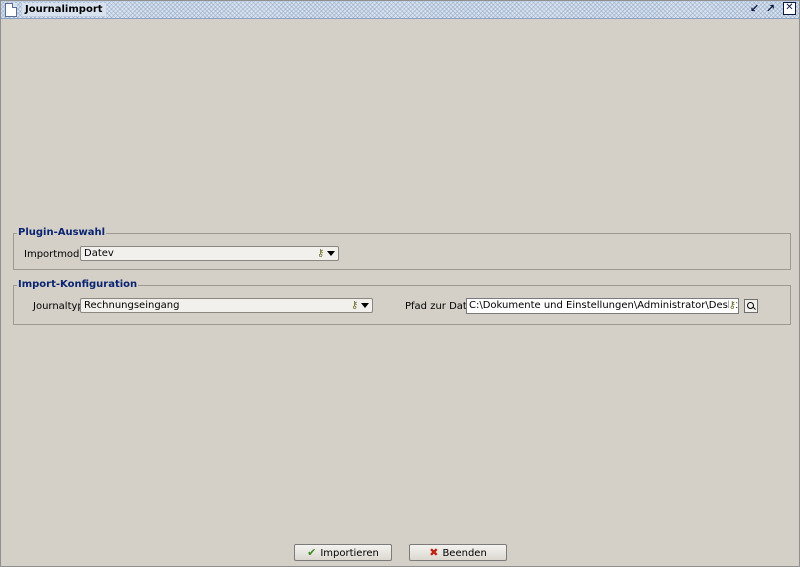 This screenshot has width=800, height=567. What do you see at coordinates (751, 306) in the screenshot?
I see `browse-search-icon` at bounding box center [751, 306].